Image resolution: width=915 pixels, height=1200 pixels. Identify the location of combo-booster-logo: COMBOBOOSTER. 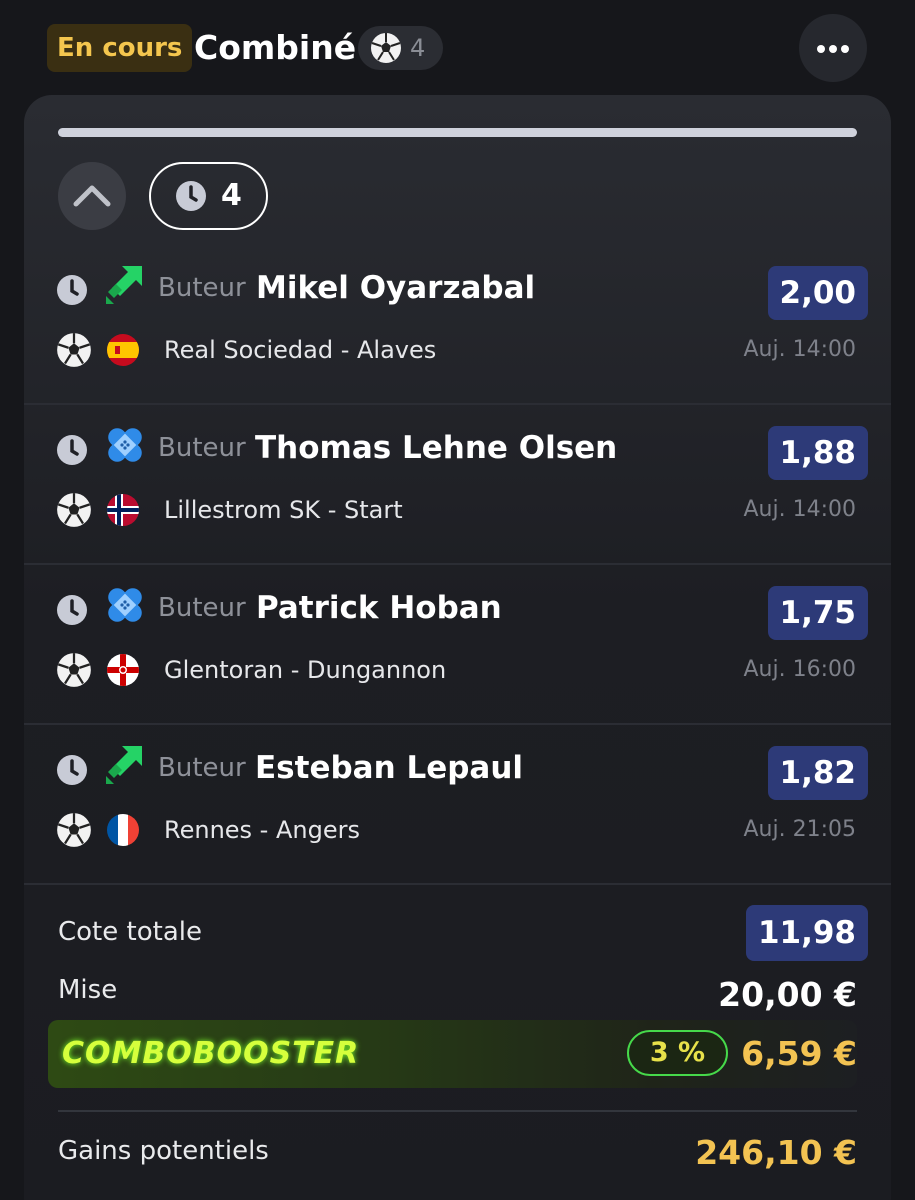
(211, 1053).